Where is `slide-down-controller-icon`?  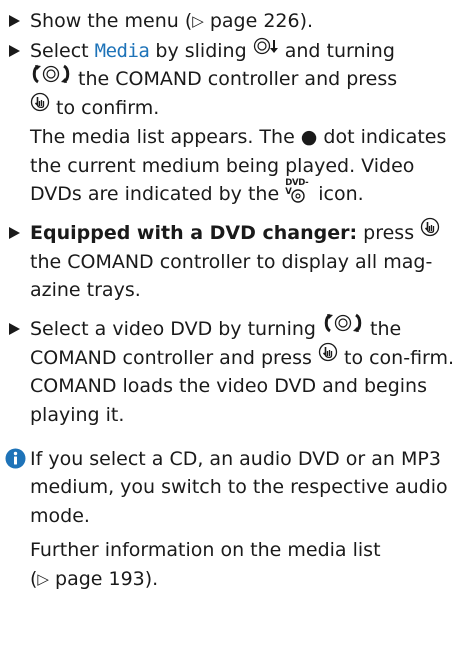 slide-down-controller-icon is located at coordinates (266, 49).